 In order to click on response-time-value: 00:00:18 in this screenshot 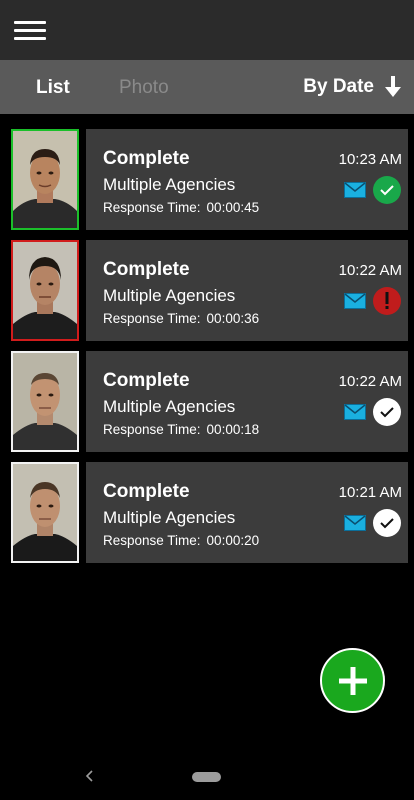, I will do `click(233, 429)`.